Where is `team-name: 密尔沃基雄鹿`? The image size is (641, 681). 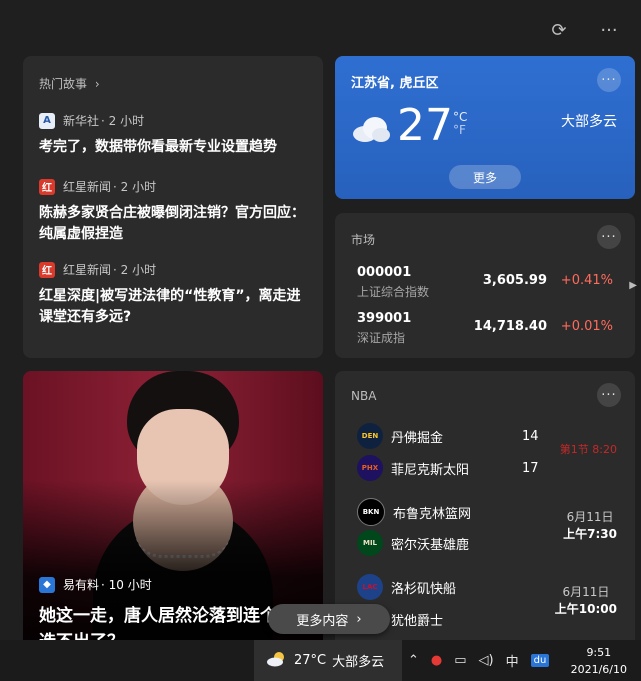 team-name: 密尔沃基雄鹿 is located at coordinates (430, 545).